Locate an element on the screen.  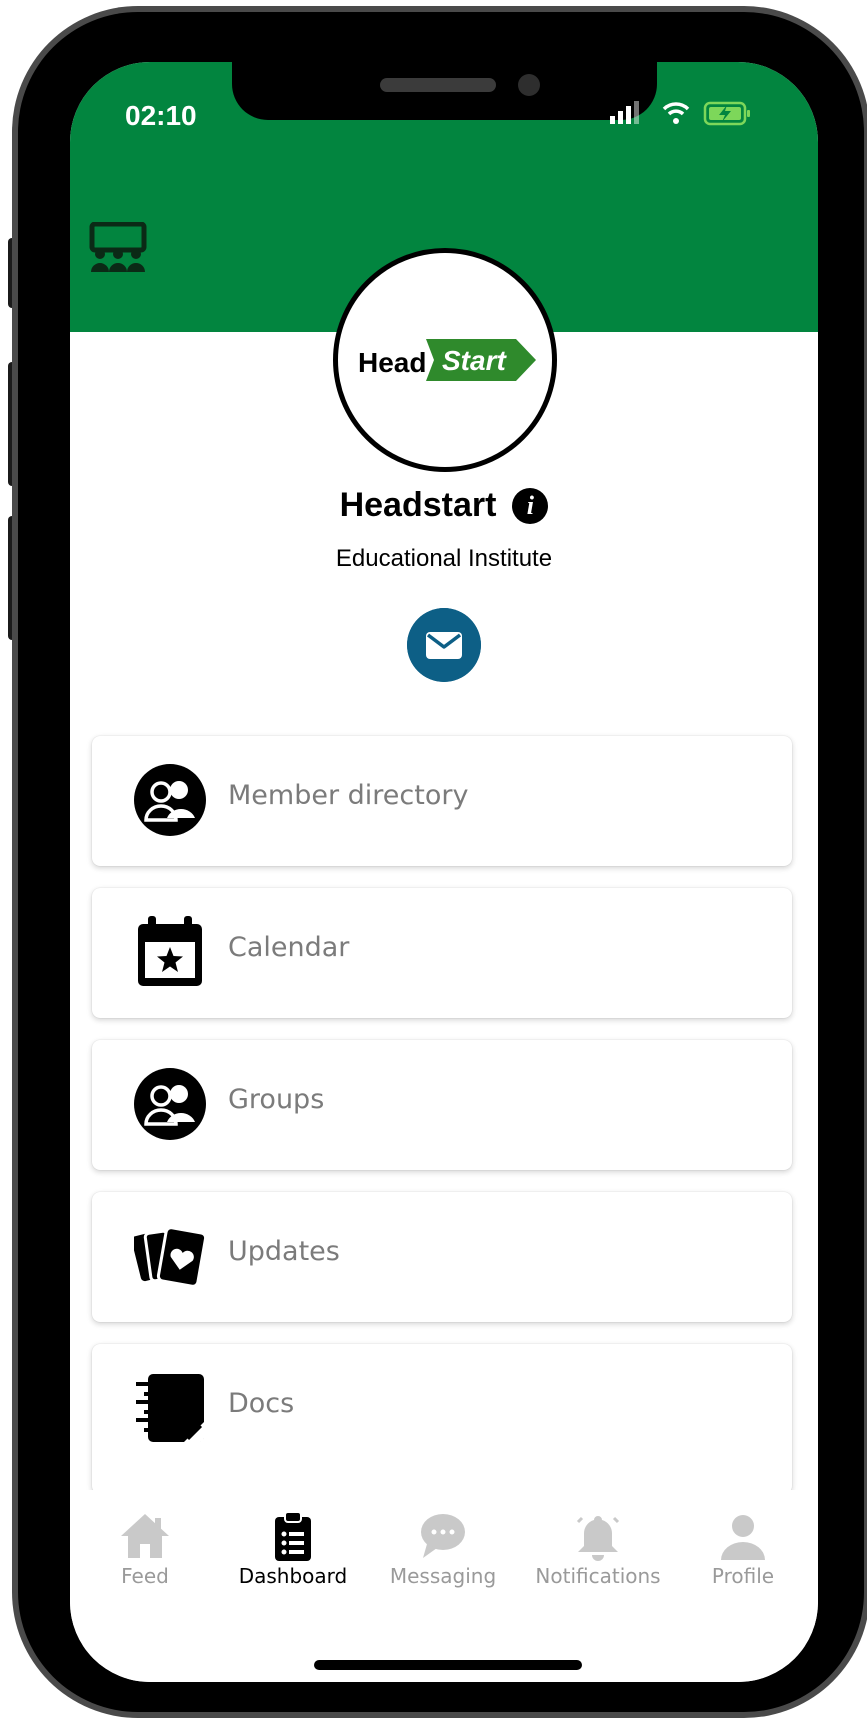
org-logo: Head Start is located at coordinates (445, 360).